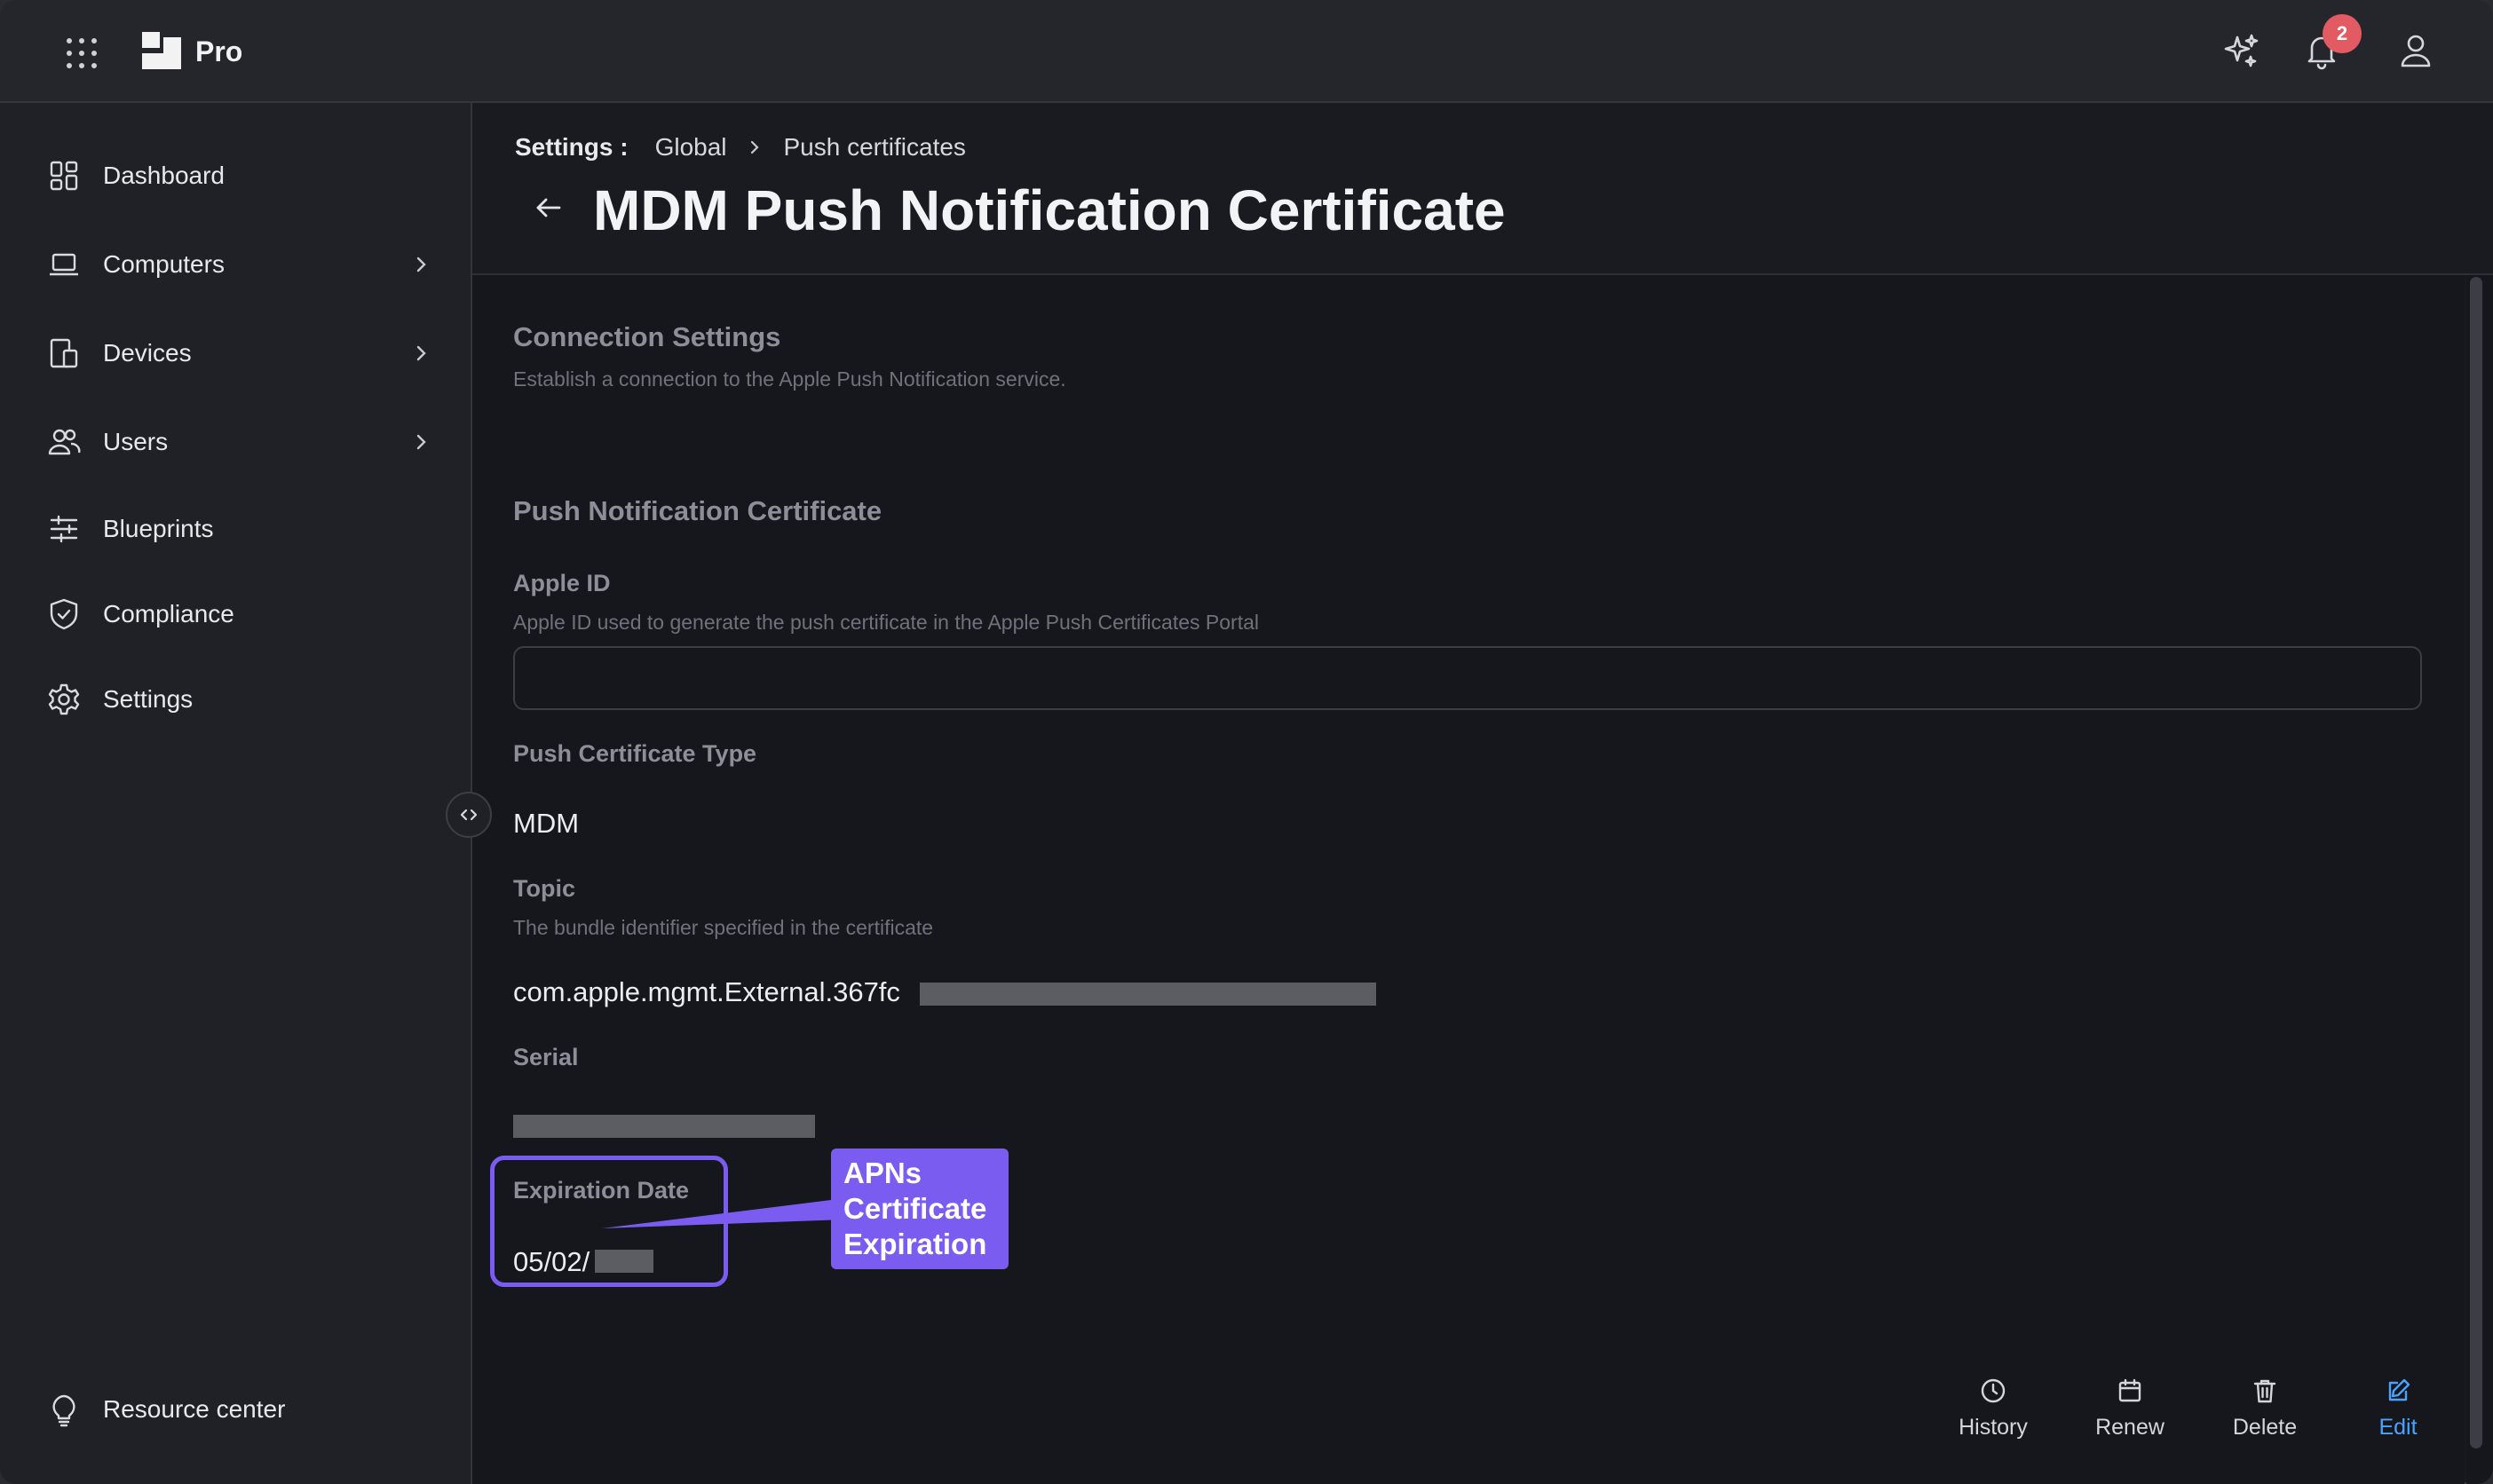  What do you see at coordinates (2130, 1427) in the screenshot?
I see `renew-button-label: Renew` at bounding box center [2130, 1427].